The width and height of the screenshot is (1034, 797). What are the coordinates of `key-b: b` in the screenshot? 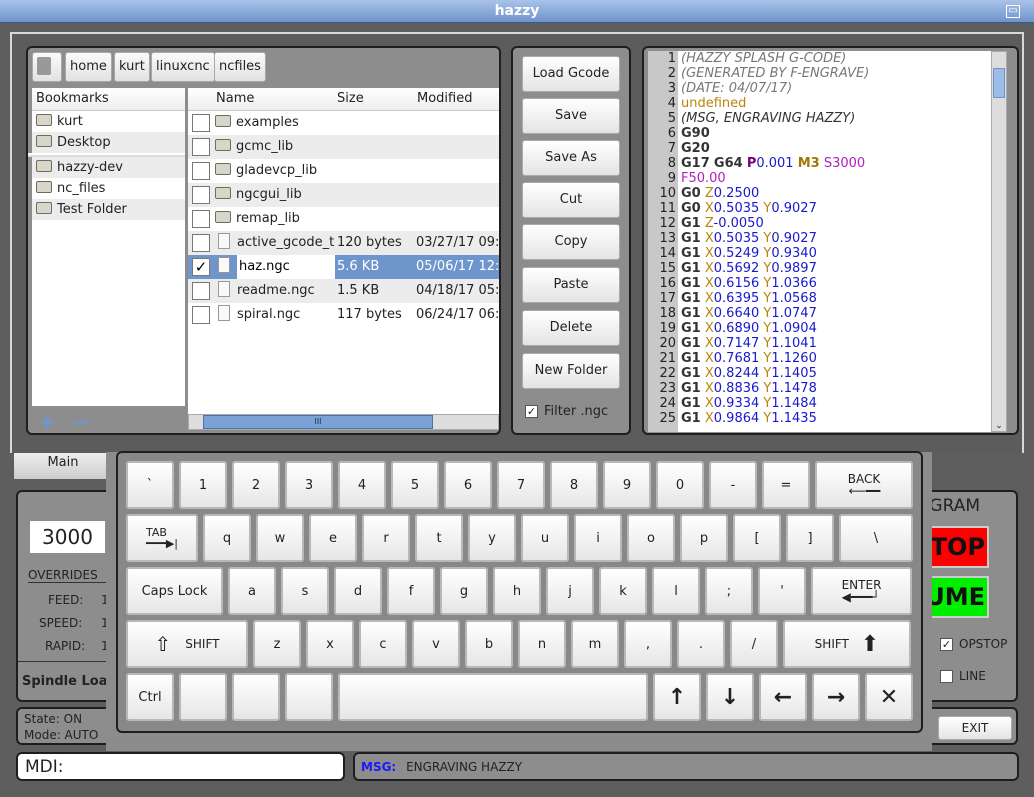 It's located at (489, 644).